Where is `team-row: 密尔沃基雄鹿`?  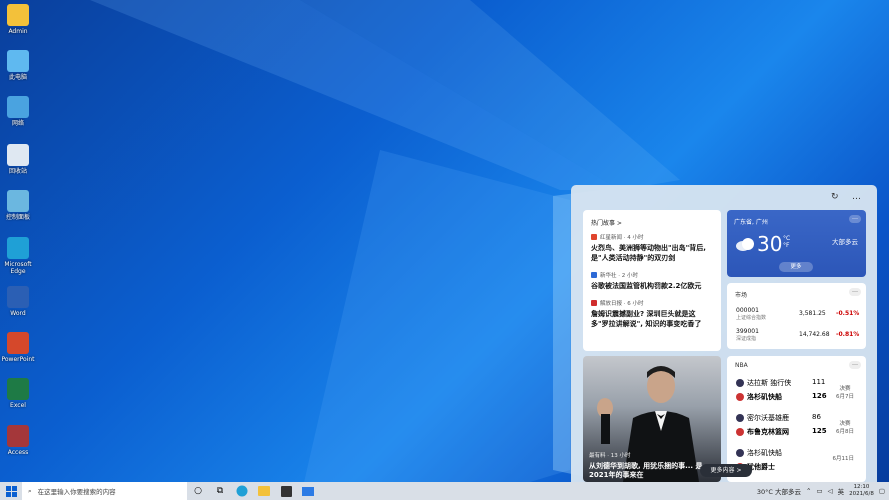
team-row: 密尔沃基雄鹿 is located at coordinates (762, 418).